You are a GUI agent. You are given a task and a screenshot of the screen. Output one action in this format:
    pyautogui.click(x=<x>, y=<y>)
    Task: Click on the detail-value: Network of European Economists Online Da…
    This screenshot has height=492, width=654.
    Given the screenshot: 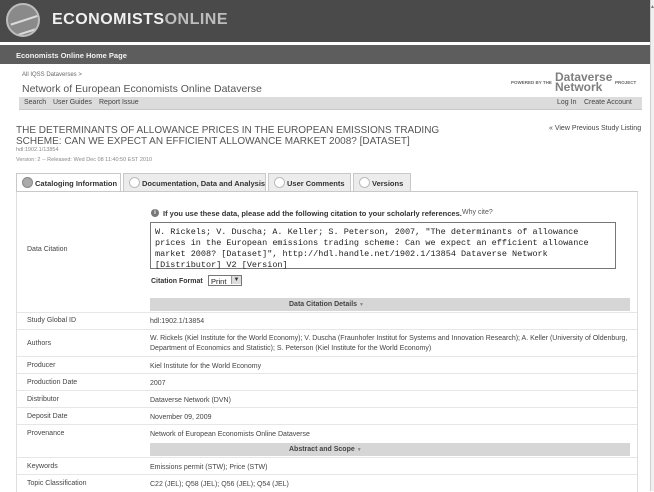 What is the action you would take?
    pyautogui.click(x=392, y=435)
    